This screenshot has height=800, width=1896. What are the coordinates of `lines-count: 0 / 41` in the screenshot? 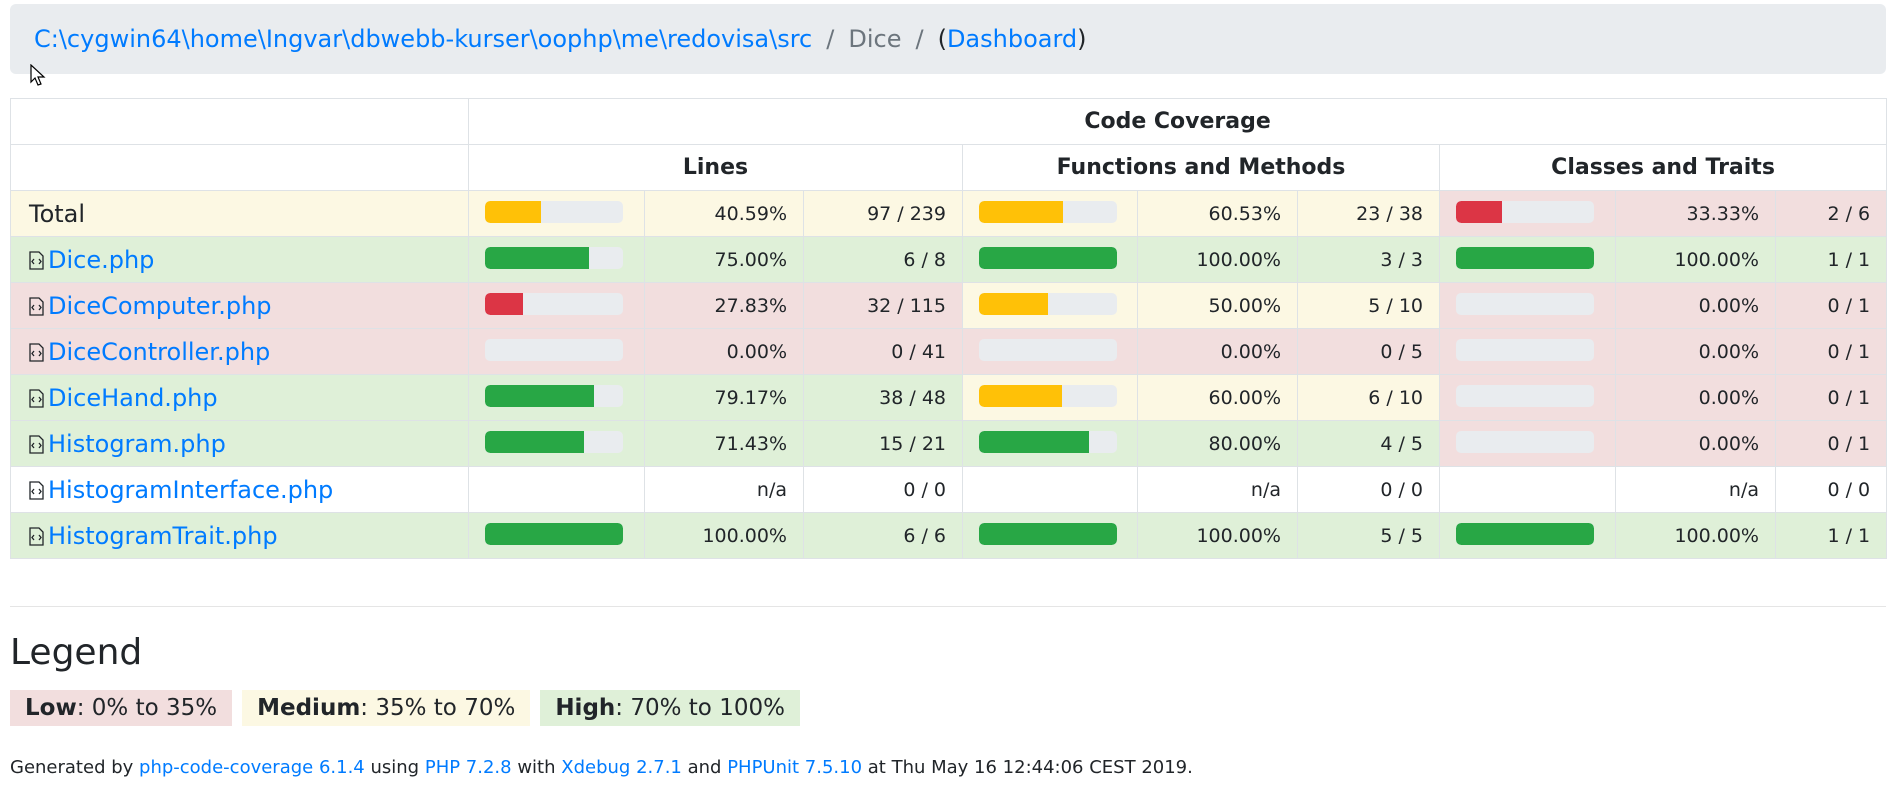 It's located at (883, 351).